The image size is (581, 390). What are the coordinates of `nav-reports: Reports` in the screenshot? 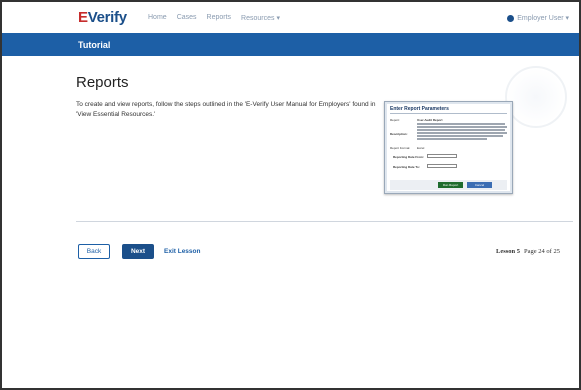 It's located at (219, 18).